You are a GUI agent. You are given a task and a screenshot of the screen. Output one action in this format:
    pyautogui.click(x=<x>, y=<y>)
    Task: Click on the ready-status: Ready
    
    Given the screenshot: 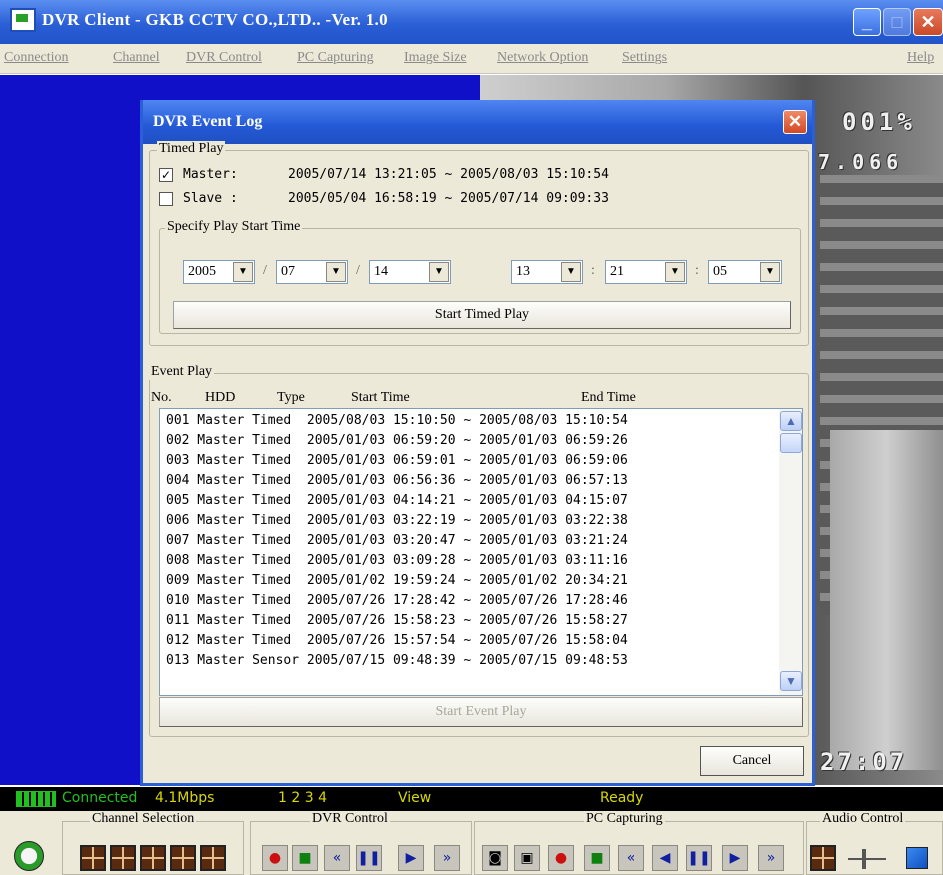 What is the action you would take?
    pyautogui.click(x=622, y=798)
    